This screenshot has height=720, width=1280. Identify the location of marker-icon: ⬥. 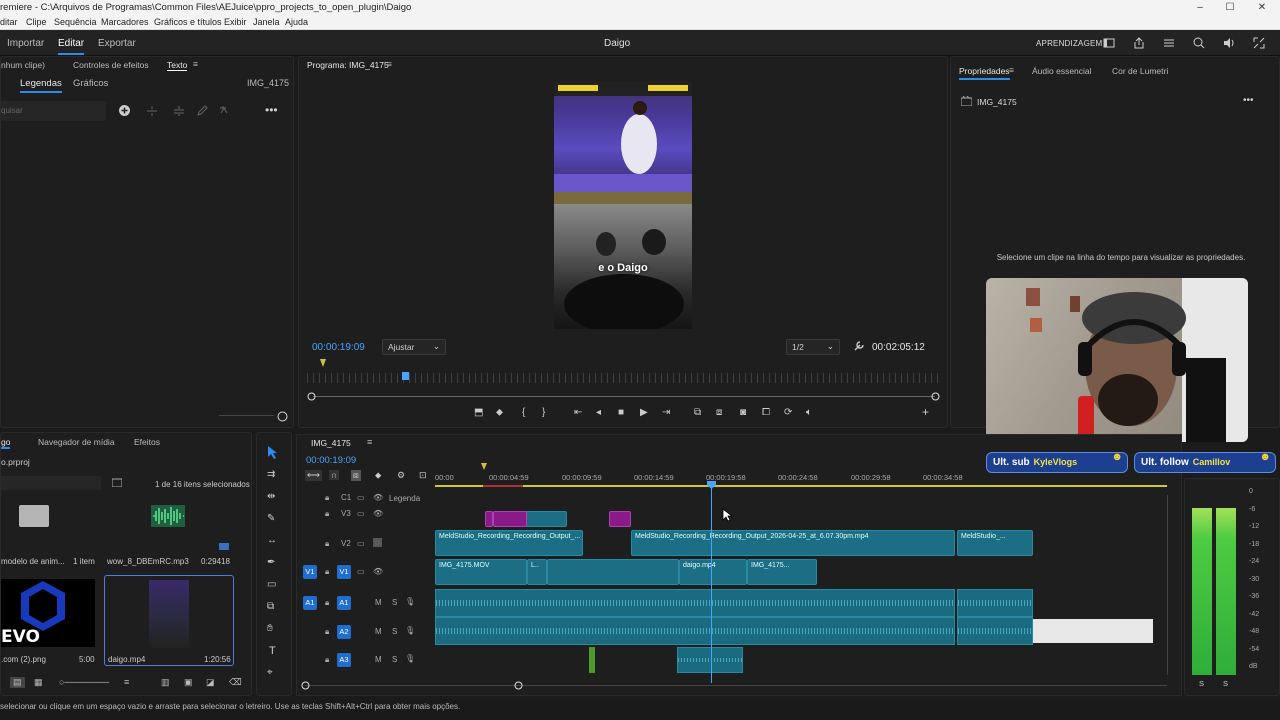
(499, 412).